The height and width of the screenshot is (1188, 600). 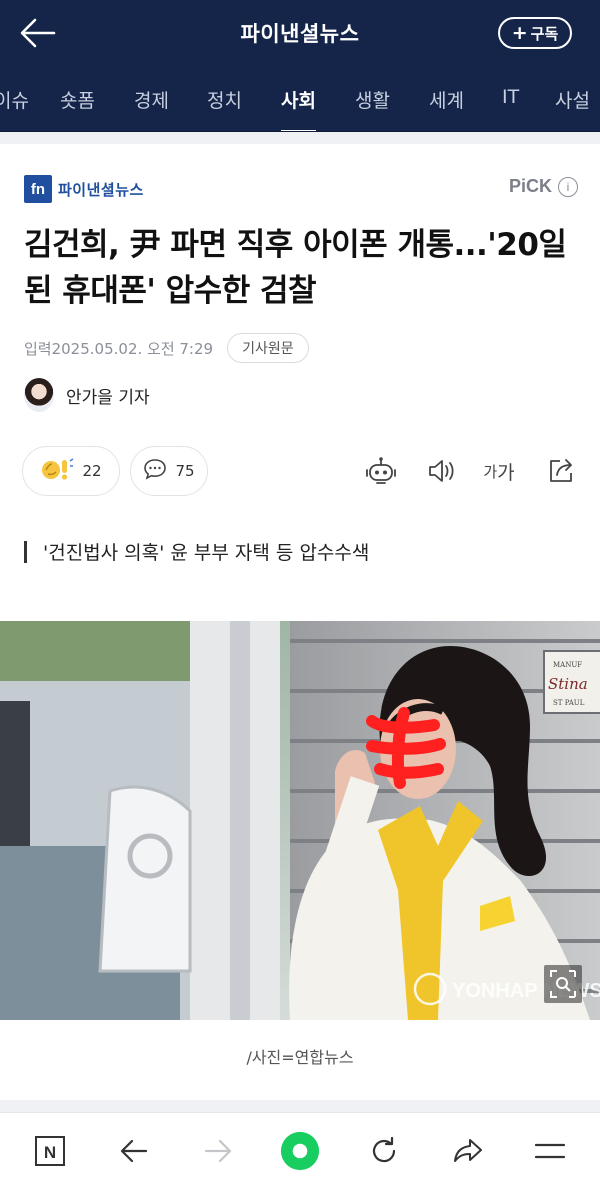 What do you see at coordinates (38, 189) in the screenshot?
I see `fn-logo-icon: fn` at bounding box center [38, 189].